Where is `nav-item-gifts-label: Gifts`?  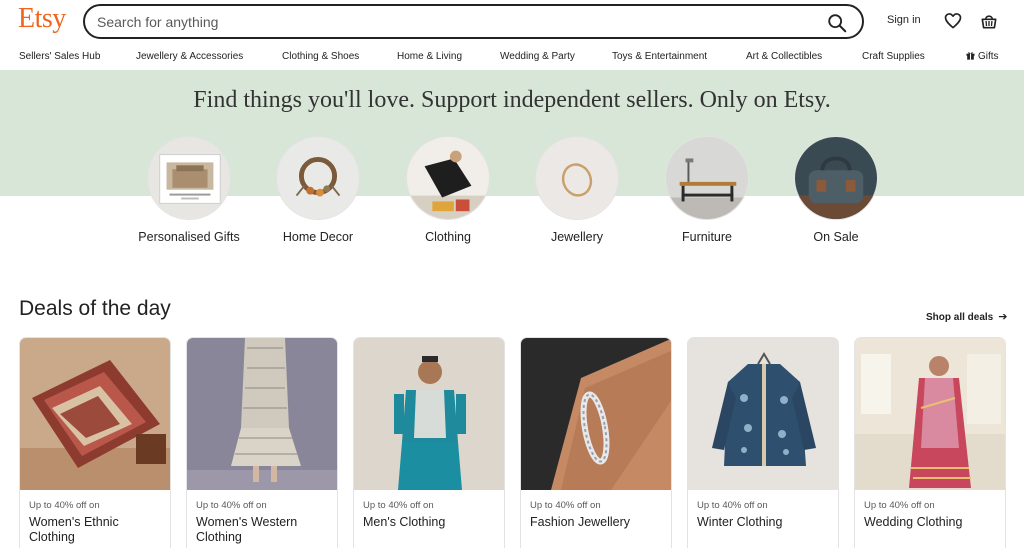 nav-item-gifts-label: Gifts is located at coordinates (988, 56).